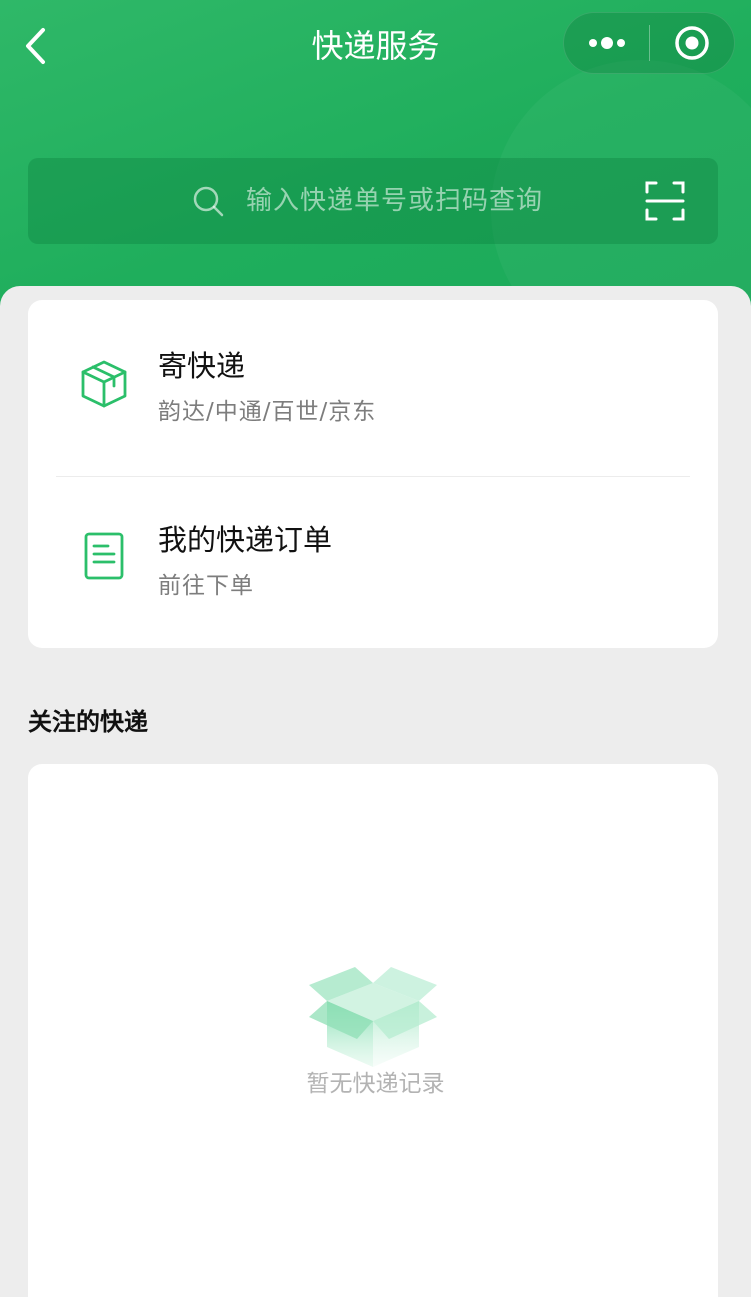 The height and width of the screenshot is (1297, 751). I want to click on target-close-icon, so click(692, 43).